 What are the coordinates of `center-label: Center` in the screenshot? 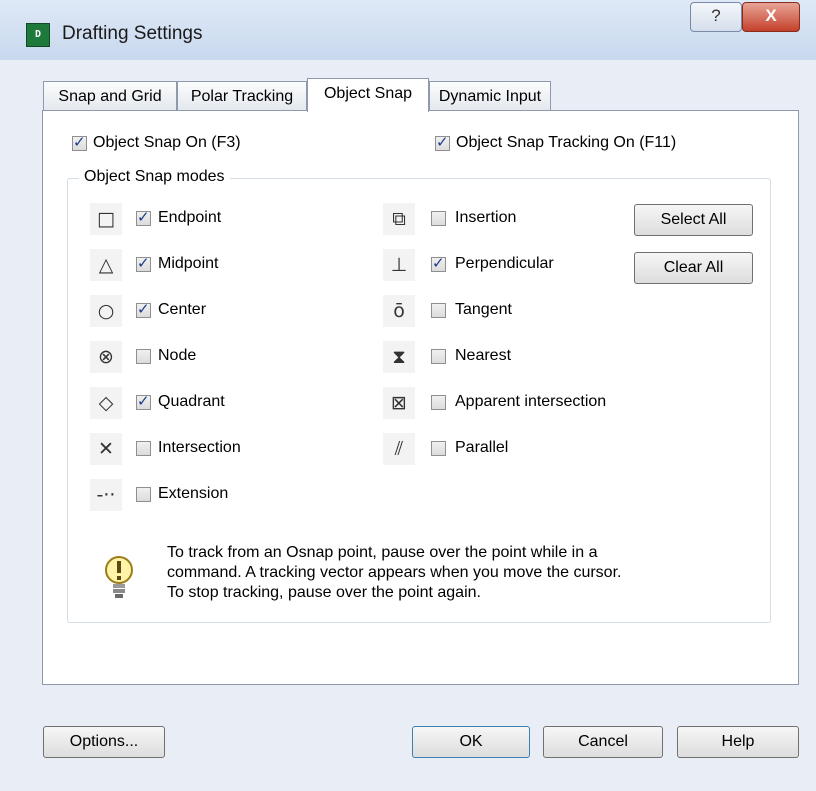 It's located at (182, 309).